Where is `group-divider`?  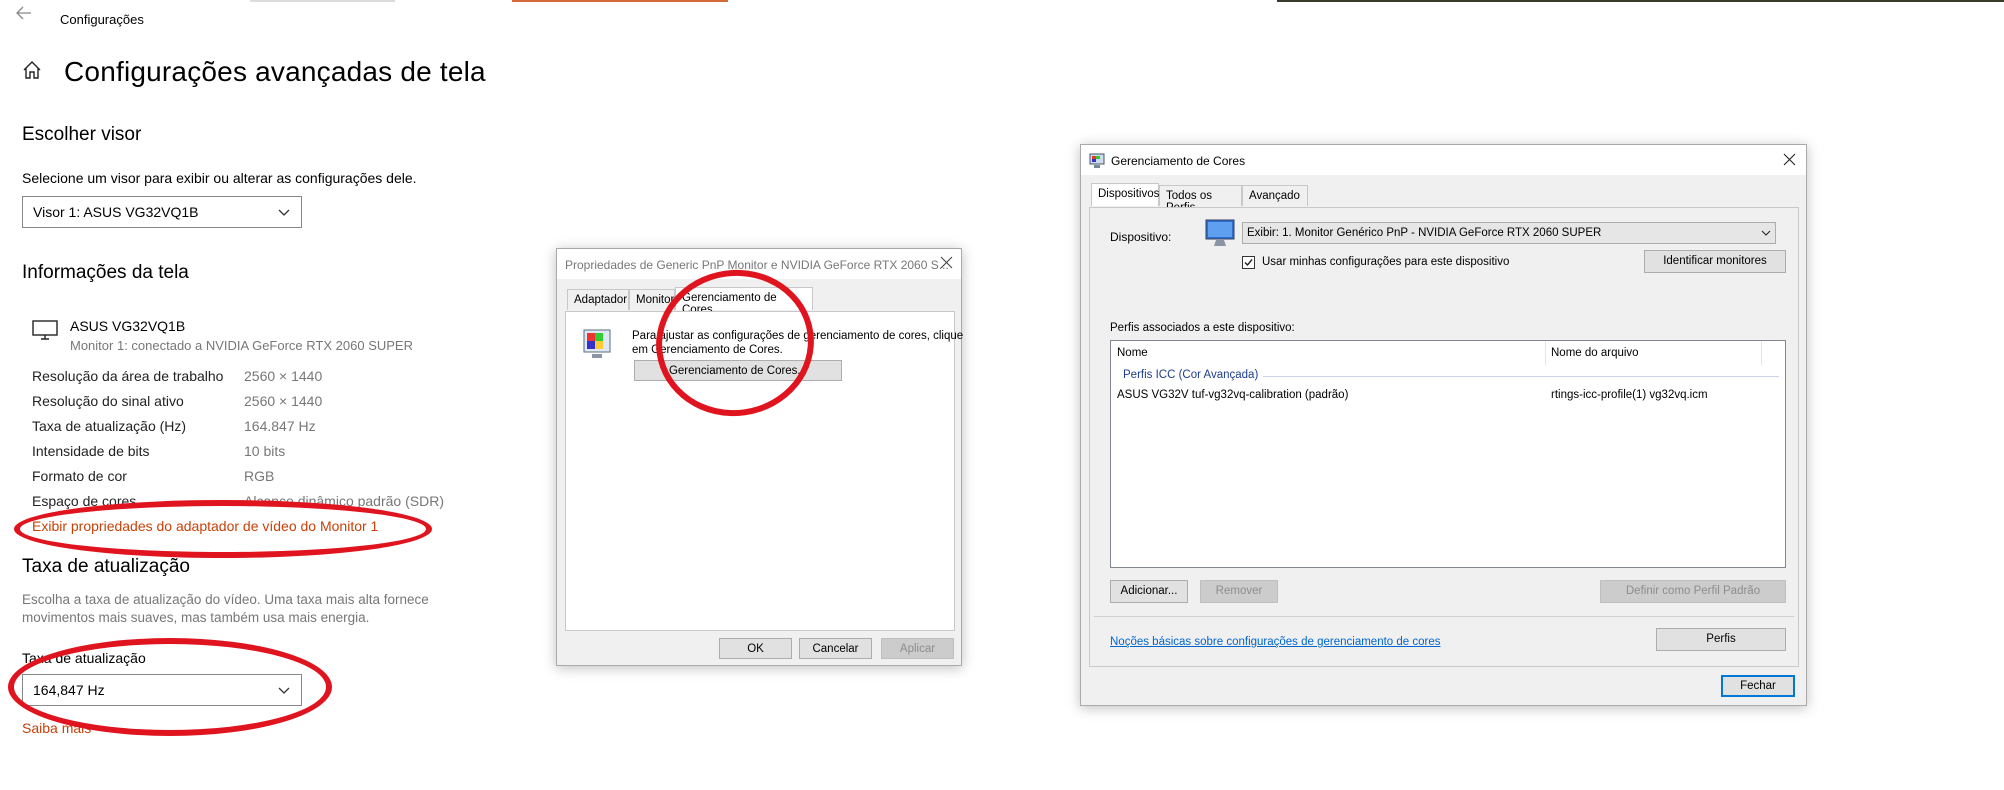
group-divider is located at coordinates (1521, 376).